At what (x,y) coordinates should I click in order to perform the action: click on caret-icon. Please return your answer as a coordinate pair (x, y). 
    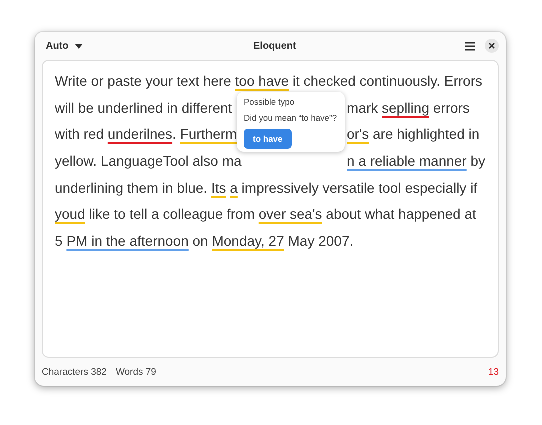
    Looking at the image, I should click on (78, 46).